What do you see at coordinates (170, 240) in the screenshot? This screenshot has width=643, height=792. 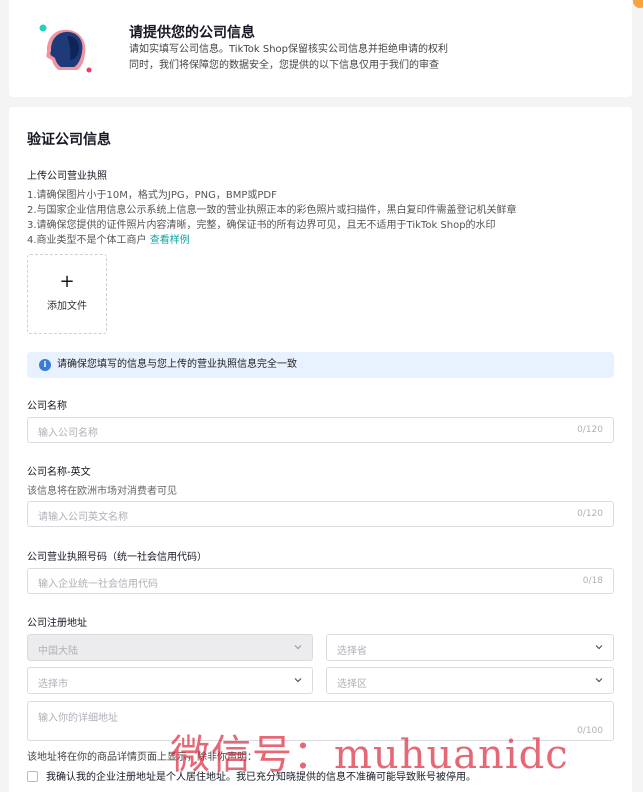 I see `view-example-link: 查看样例` at bounding box center [170, 240].